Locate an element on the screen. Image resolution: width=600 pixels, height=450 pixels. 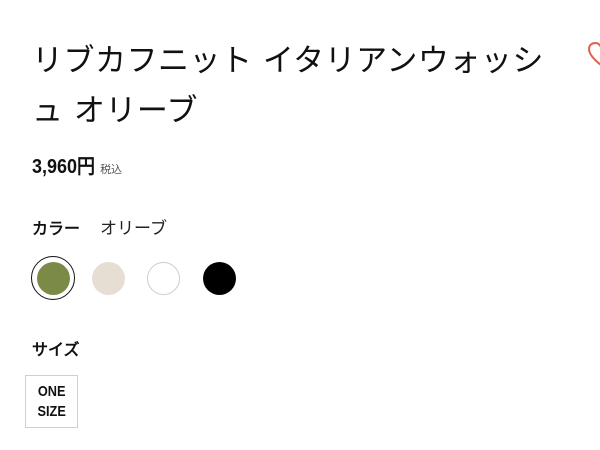
swatch-white is located at coordinates (163, 278).